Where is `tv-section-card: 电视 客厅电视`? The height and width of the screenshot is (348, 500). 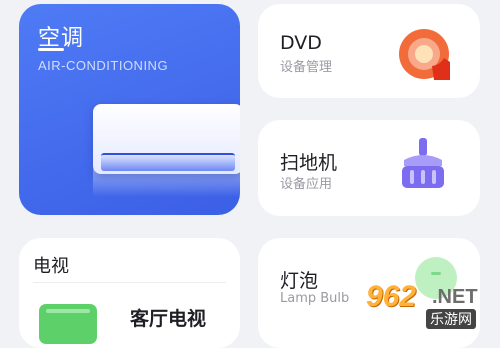
tv-section-card: 电视 客厅电视 is located at coordinates (129, 293).